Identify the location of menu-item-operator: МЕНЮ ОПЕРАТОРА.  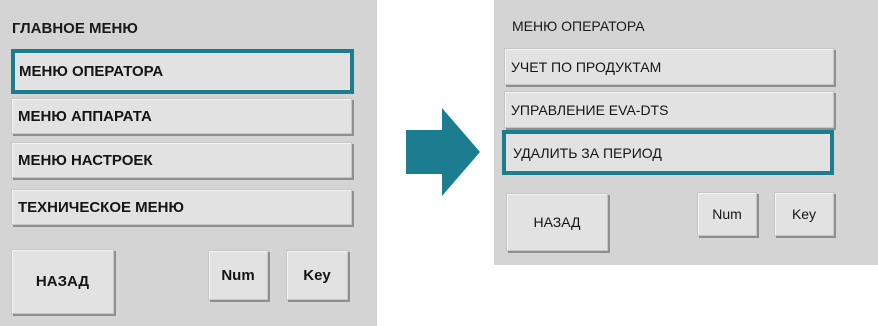
(182, 71).